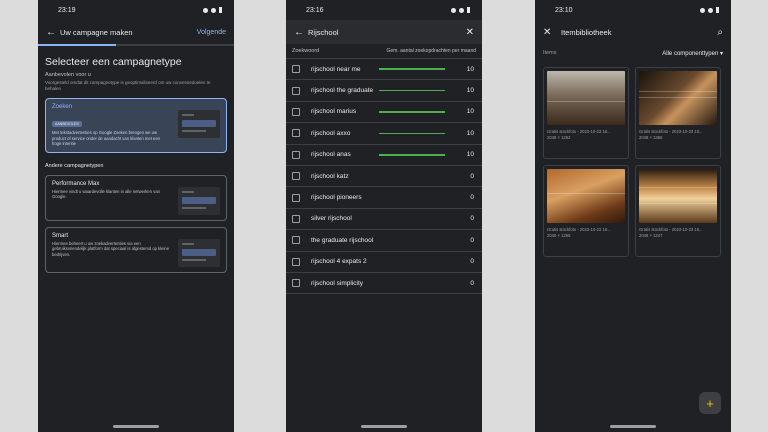  Describe the element at coordinates (721, 54) in the screenshot. I see `caret-down-icon: ▾` at that location.